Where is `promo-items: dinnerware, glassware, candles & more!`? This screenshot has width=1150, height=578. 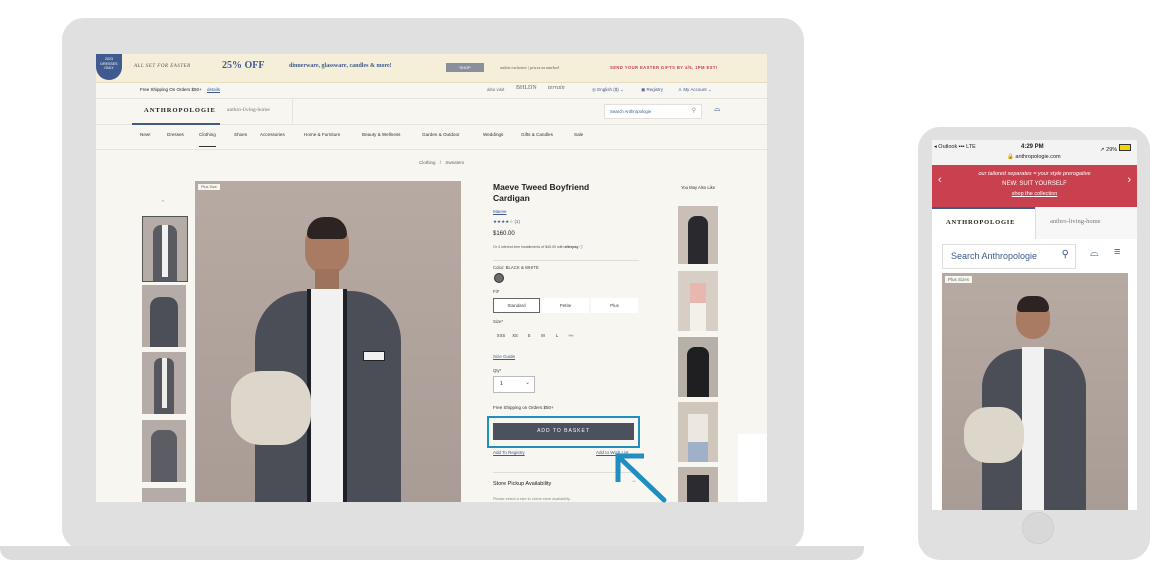
promo-items: dinnerware, glassware, candles & more! is located at coordinates (340, 66).